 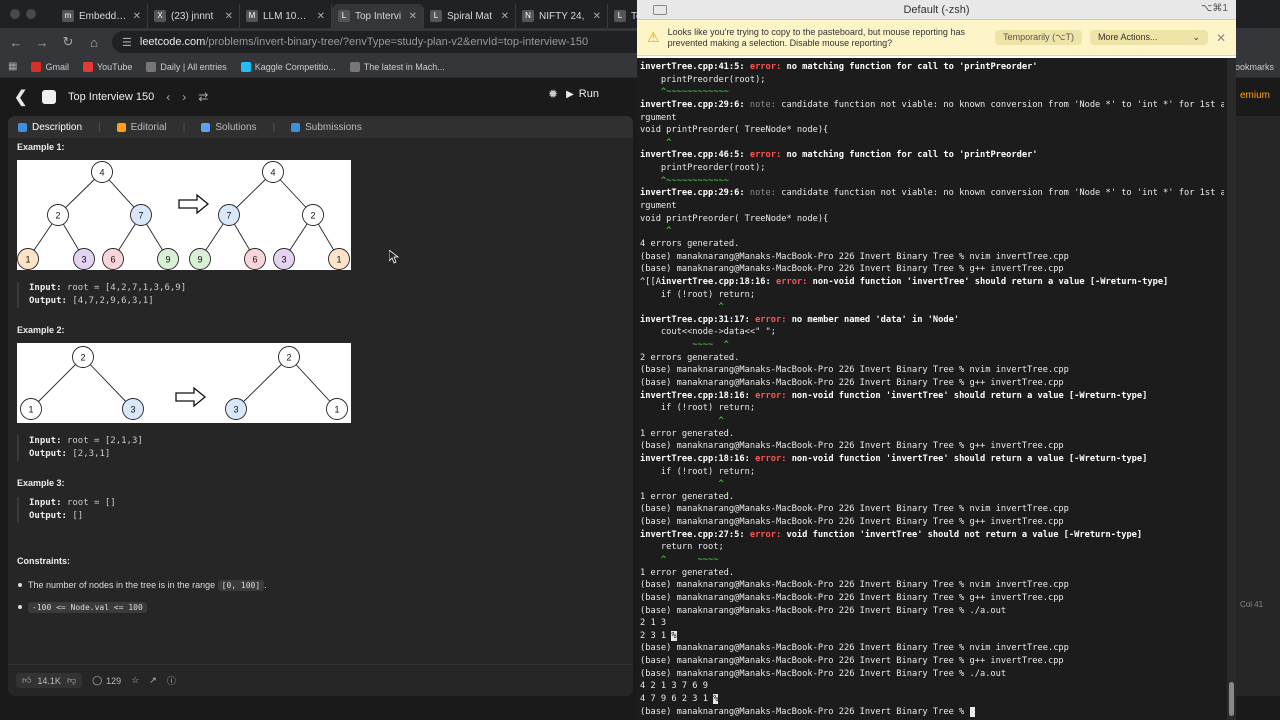 What do you see at coordinates (203, 97) in the screenshot?
I see `shuffle-icon: ⇄` at bounding box center [203, 97].